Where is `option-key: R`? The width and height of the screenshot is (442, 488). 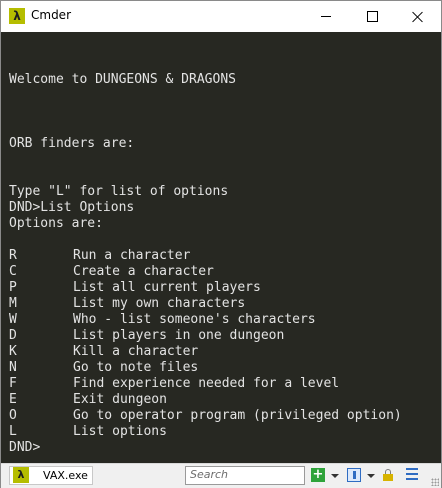 option-key: R is located at coordinates (13, 255).